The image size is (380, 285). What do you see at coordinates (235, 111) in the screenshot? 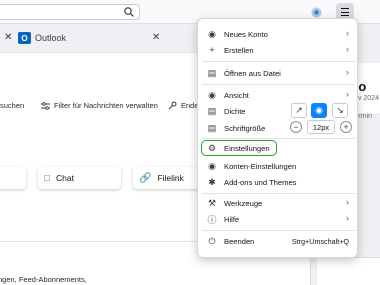
I see `menu-item-density-label: Dichte` at bounding box center [235, 111].